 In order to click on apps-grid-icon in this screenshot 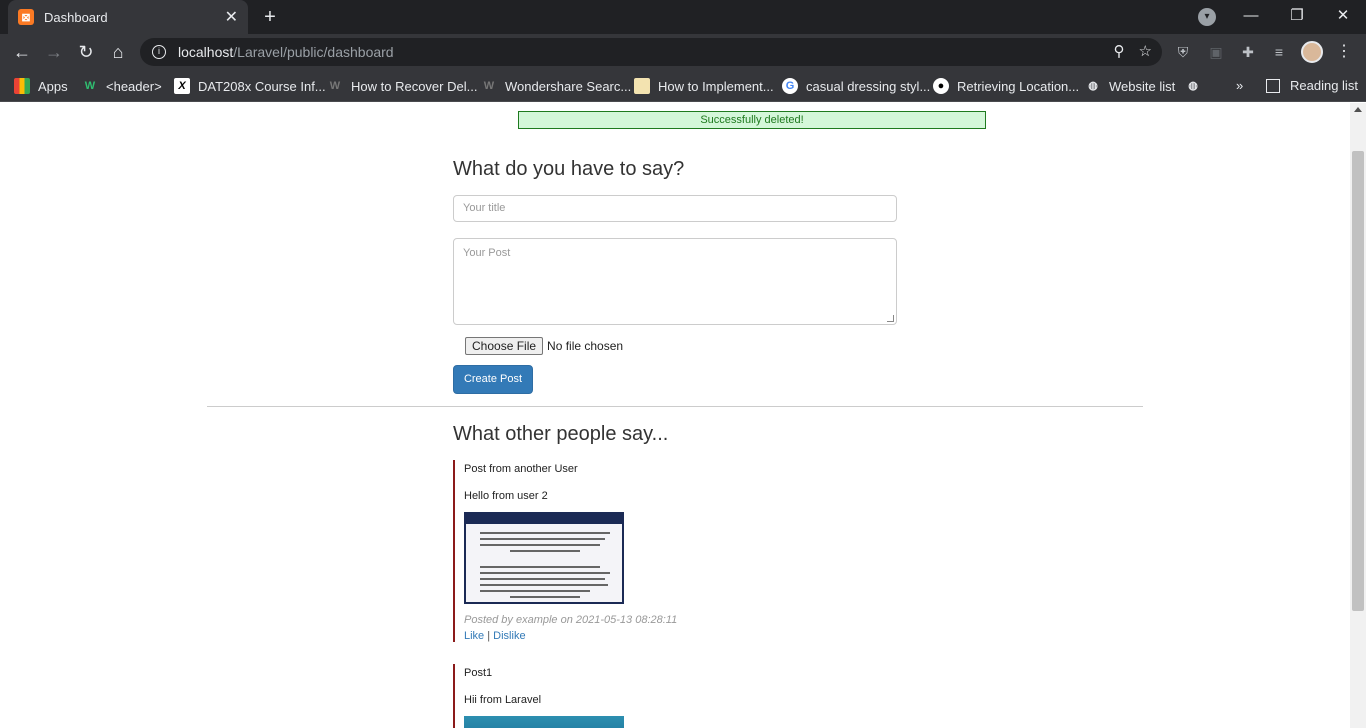, I will do `click(22, 86)`.